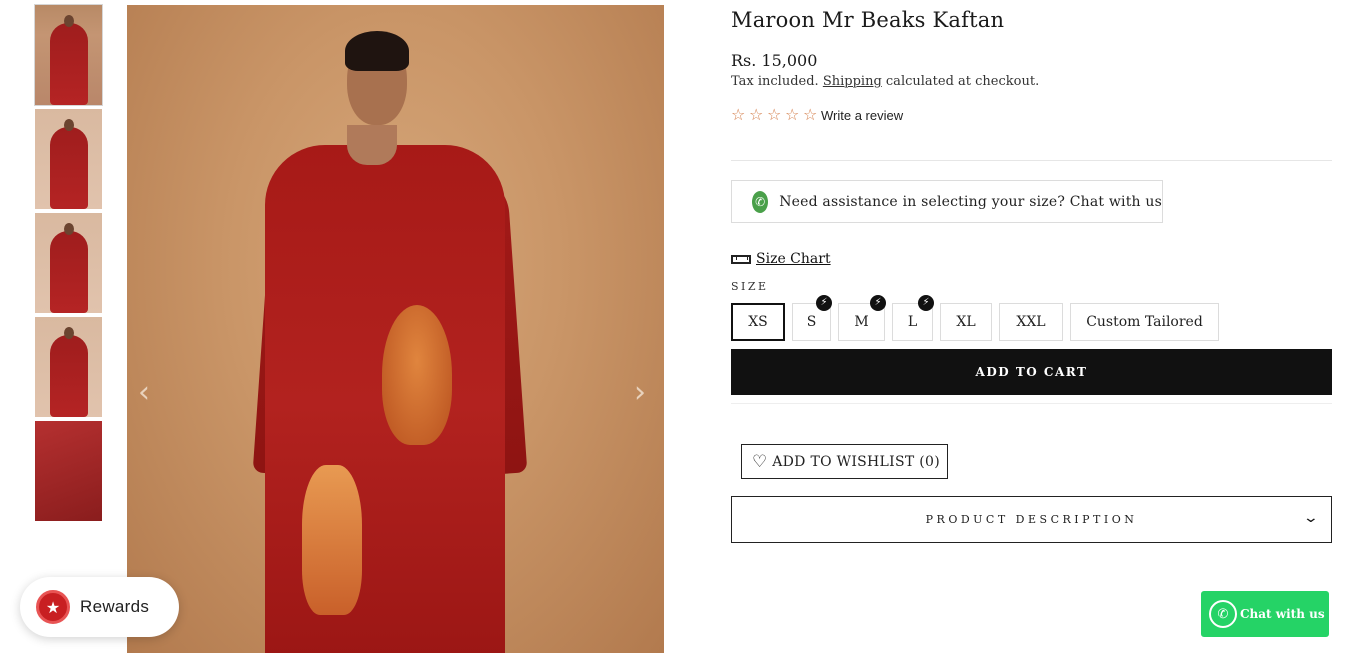 Image resolution: width=1347 pixels, height=653 pixels. What do you see at coordinates (372, 145) in the screenshot?
I see `image-neck` at bounding box center [372, 145].